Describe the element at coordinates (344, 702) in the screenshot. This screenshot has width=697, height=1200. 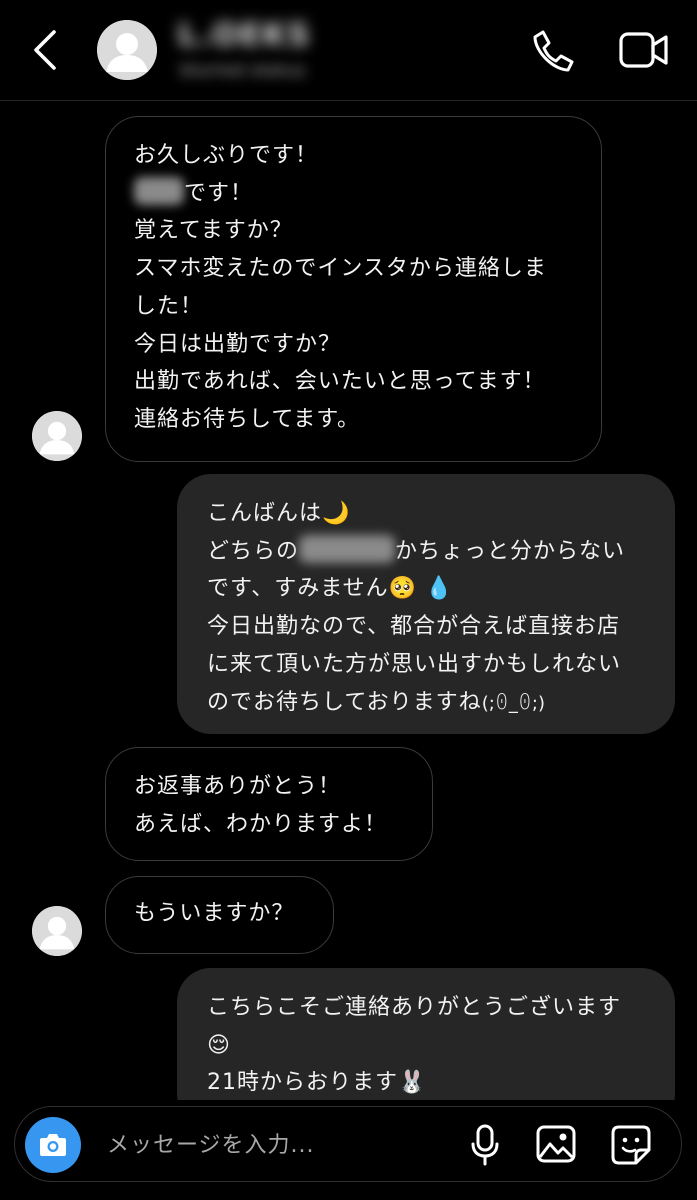
I see `message-line: のでお待ちしておりますね` at that location.